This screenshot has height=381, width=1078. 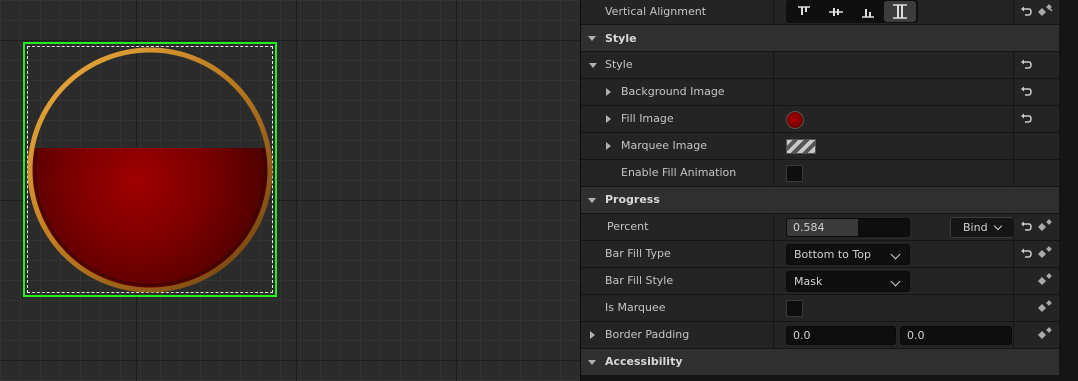 I want to click on row-percent: Percent 0.584 Bind, so click(x=820, y=227).